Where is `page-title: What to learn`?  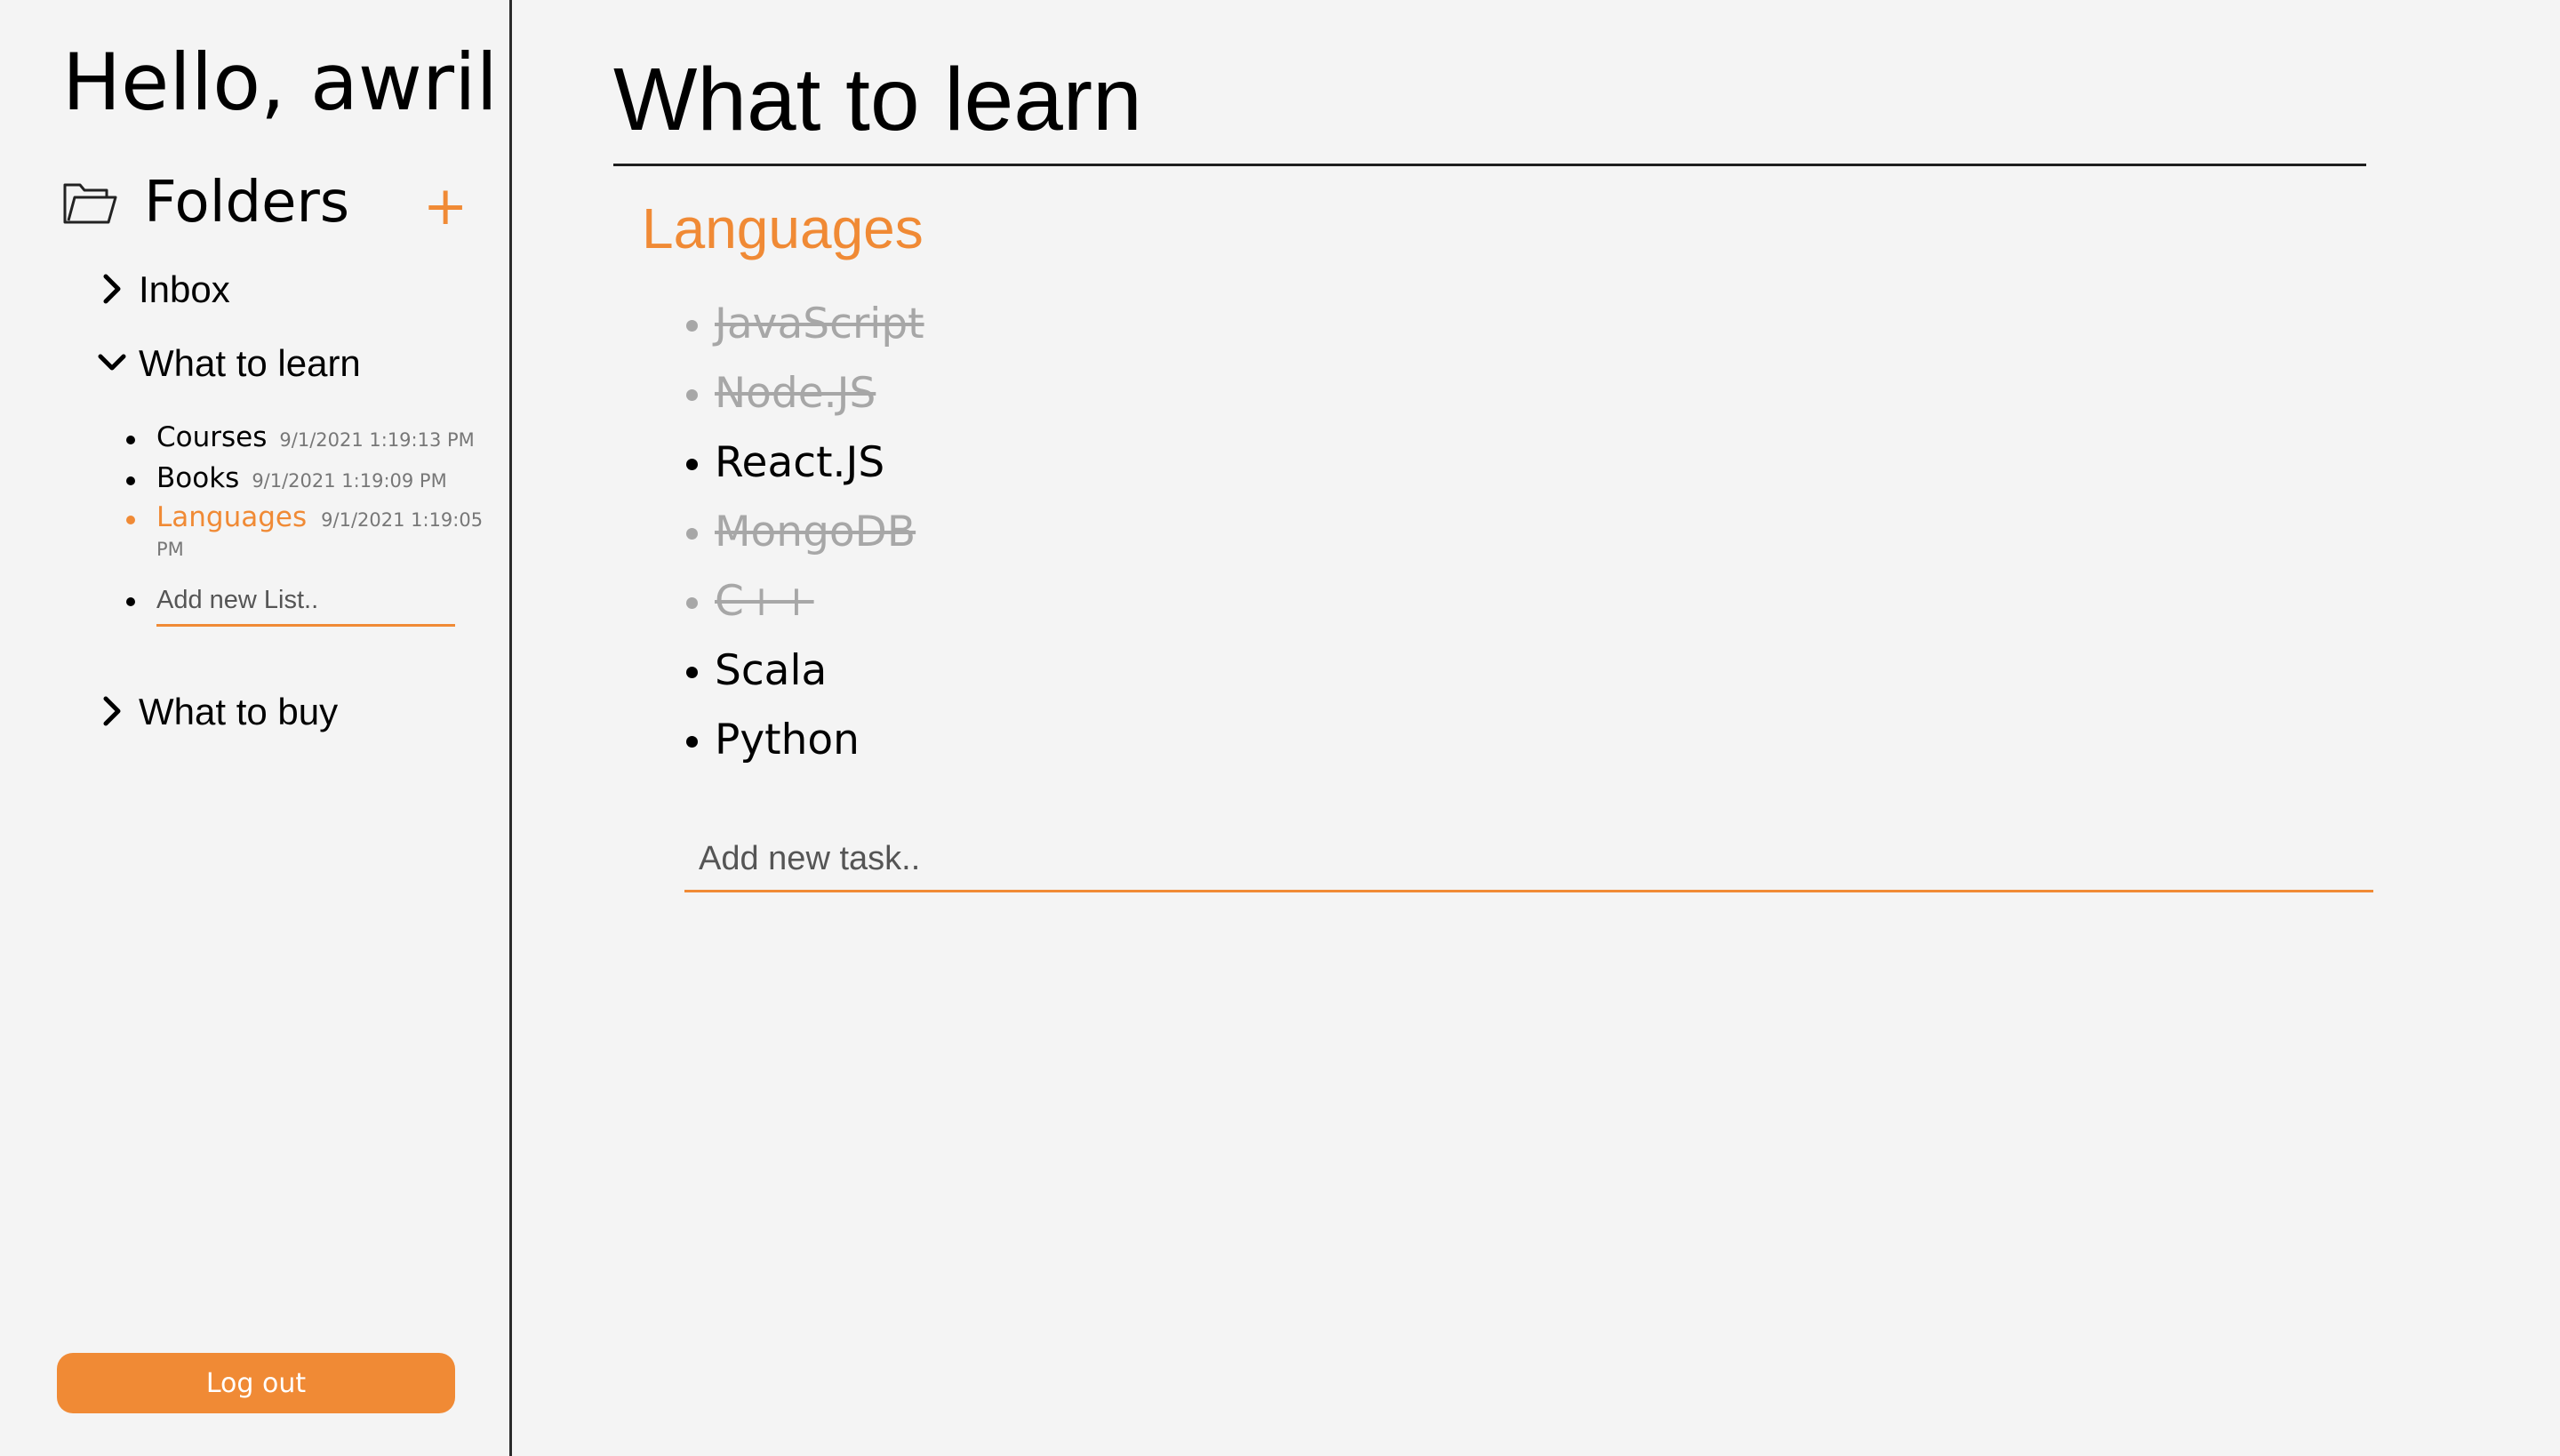
page-title: What to learn is located at coordinates (877, 99).